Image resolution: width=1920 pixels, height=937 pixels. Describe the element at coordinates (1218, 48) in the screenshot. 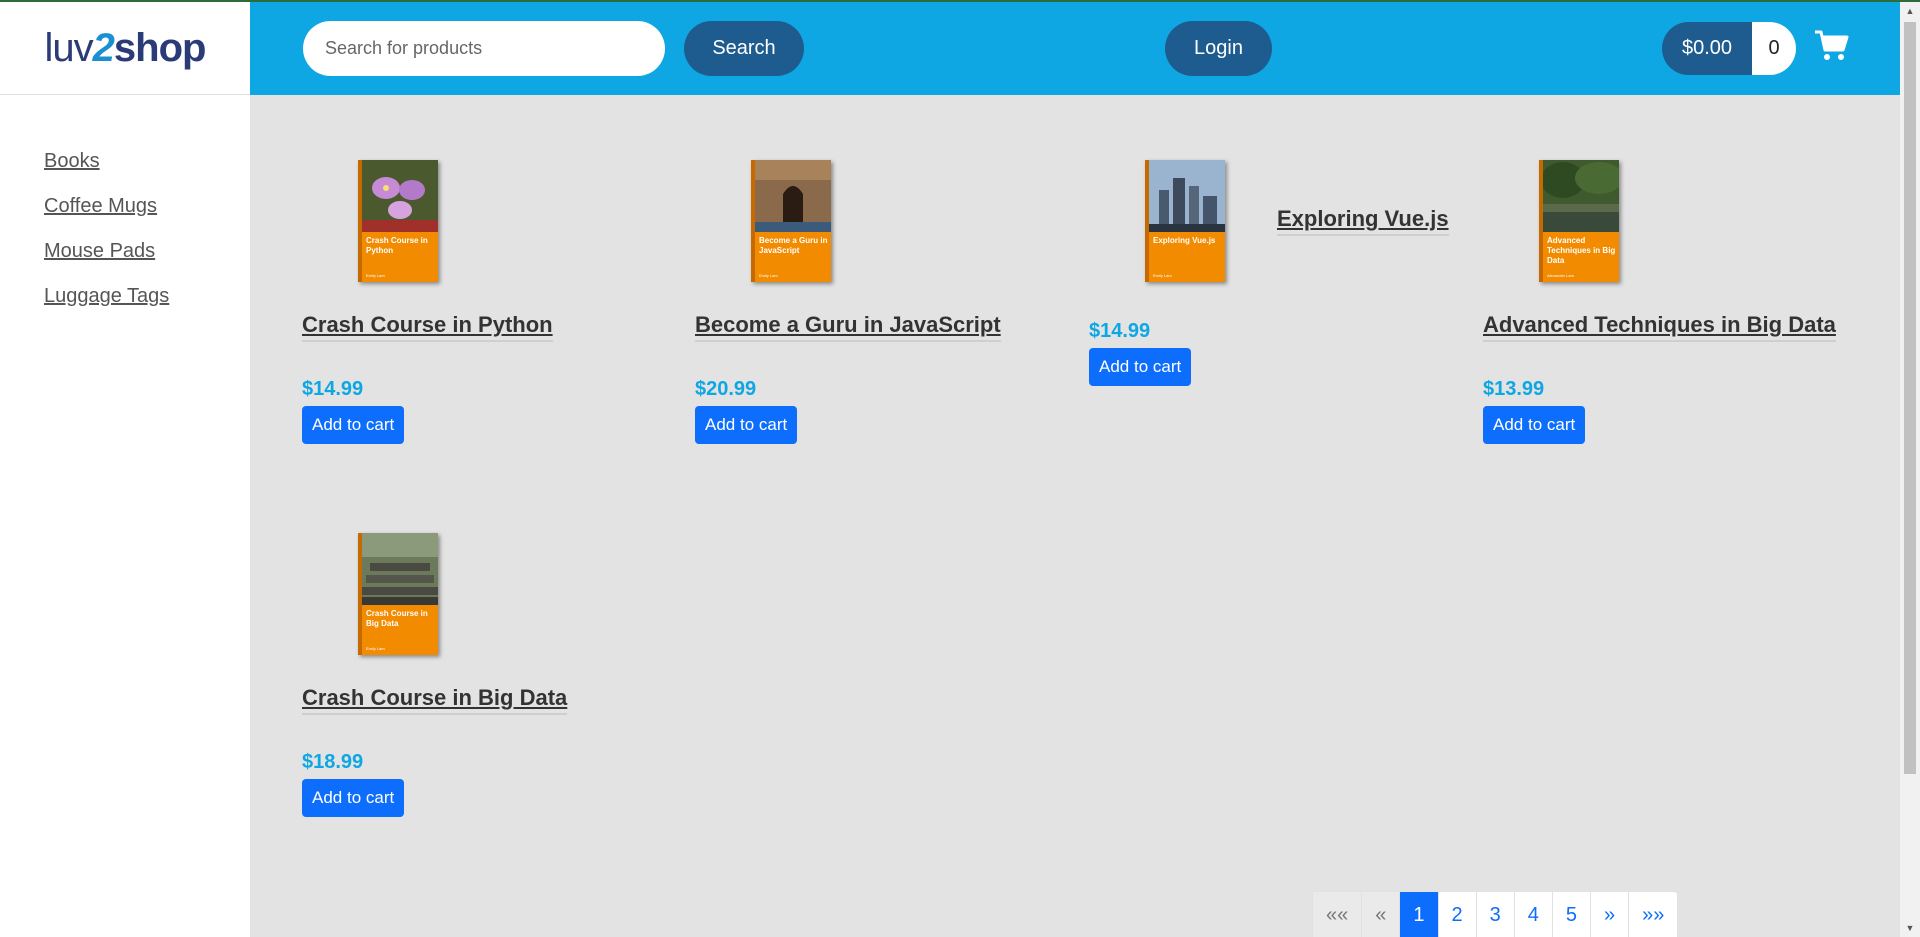

I see `login-button: Login` at that location.